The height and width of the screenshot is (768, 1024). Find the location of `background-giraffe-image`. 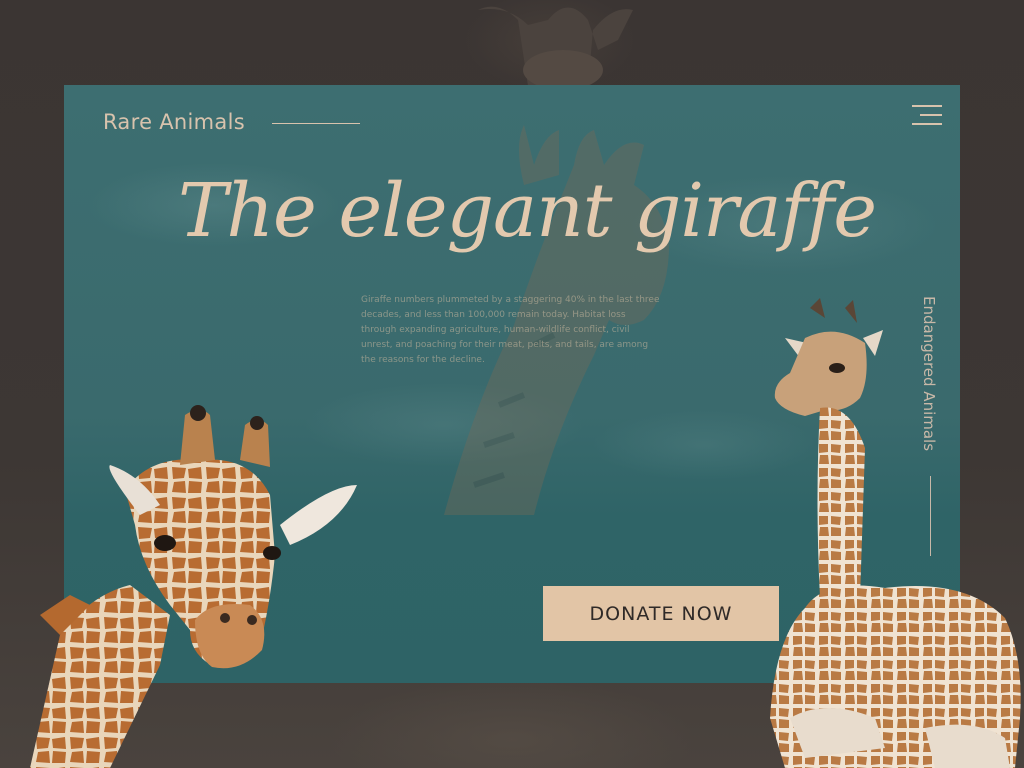

background-giraffe-image is located at coordinates (555, 46).